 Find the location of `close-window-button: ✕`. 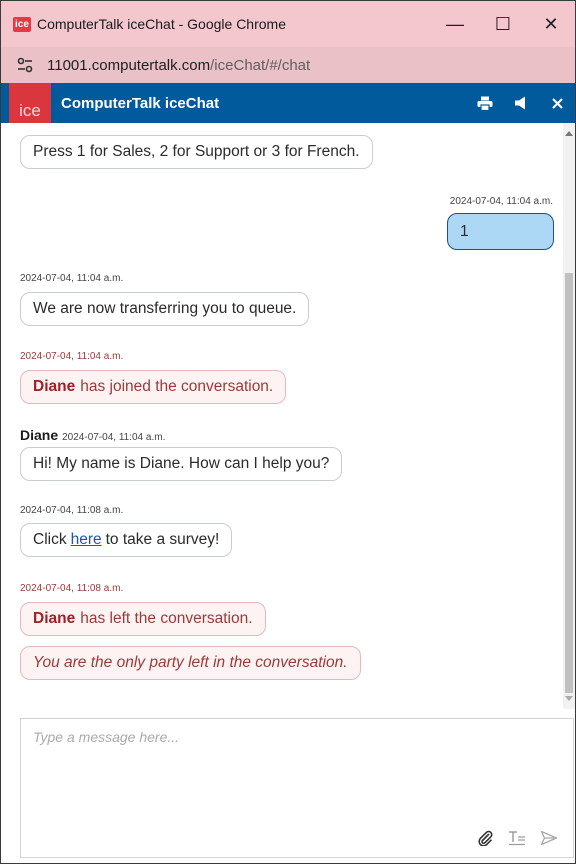

close-window-button: ✕ is located at coordinates (551, 24).